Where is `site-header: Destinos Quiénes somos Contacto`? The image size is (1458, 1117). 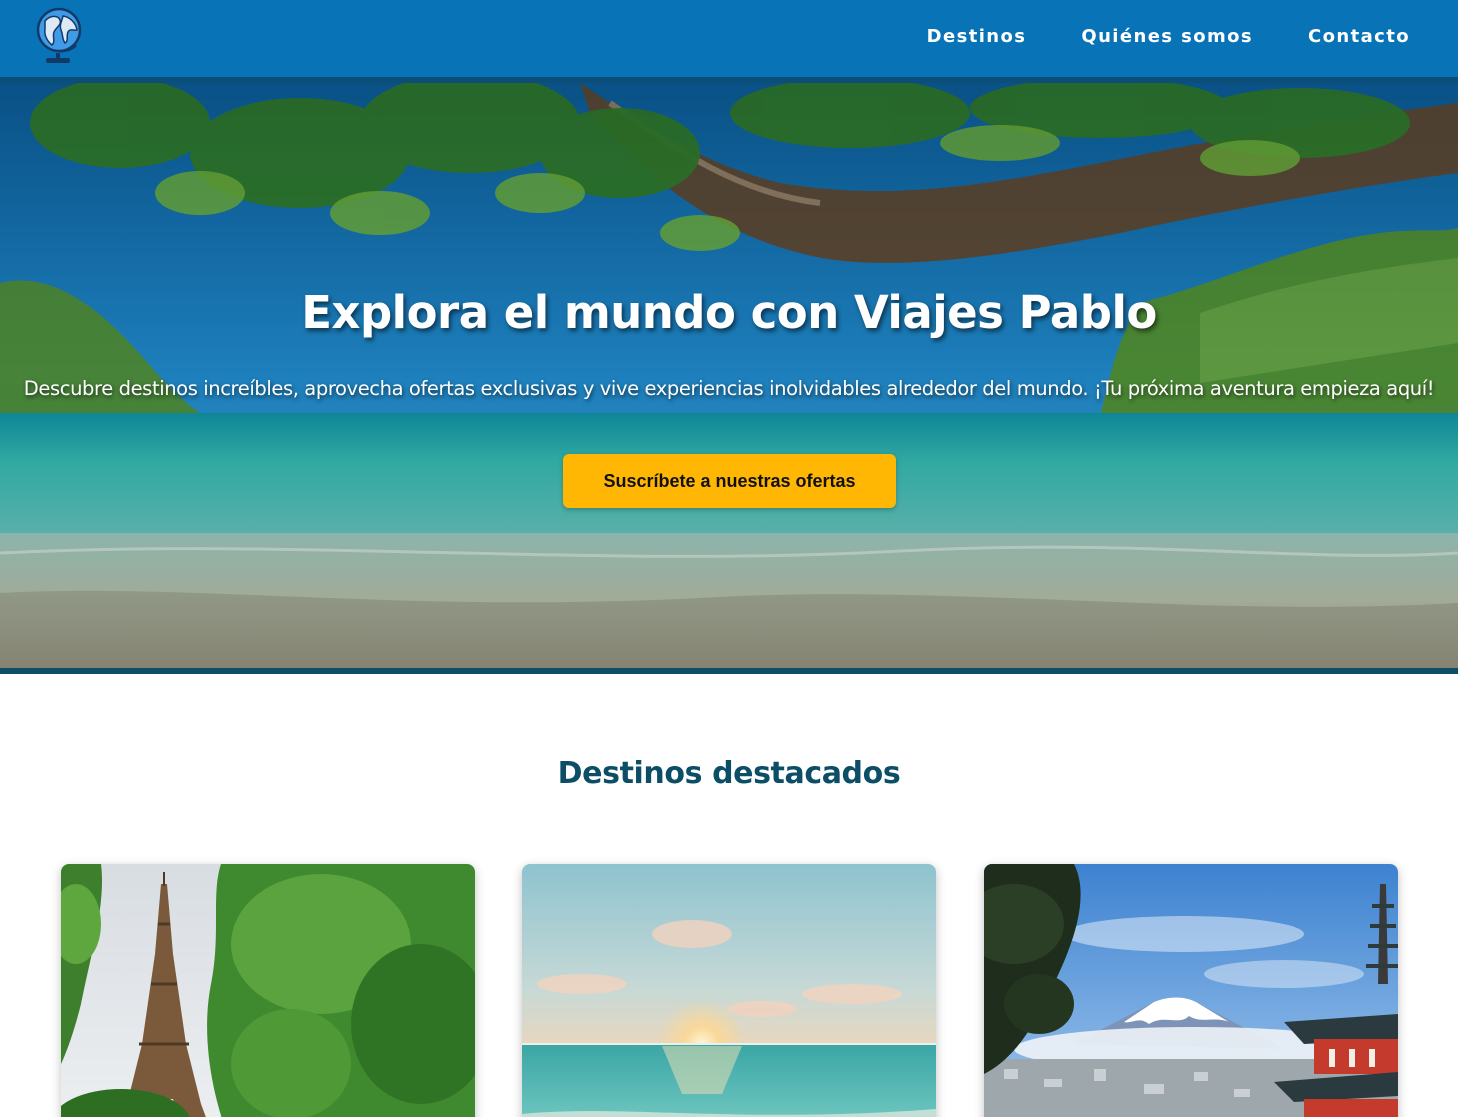 site-header: Destinos Quiénes somos Contacto is located at coordinates (729, 38).